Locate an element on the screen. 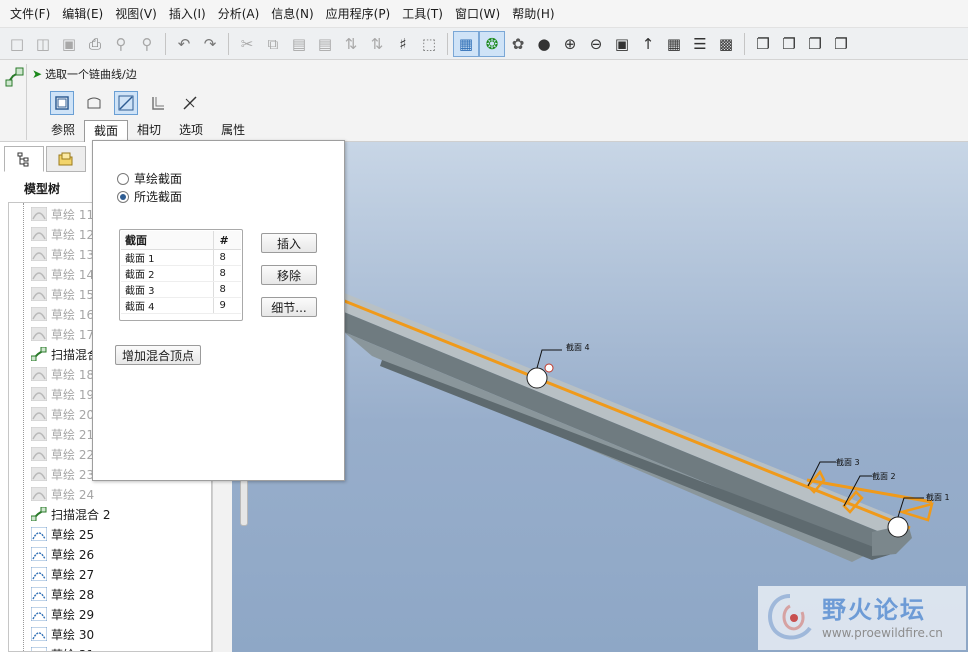 The width and height of the screenshot is (968, 652). reorient-icon: ↑ is located at coordinates (648, 44).